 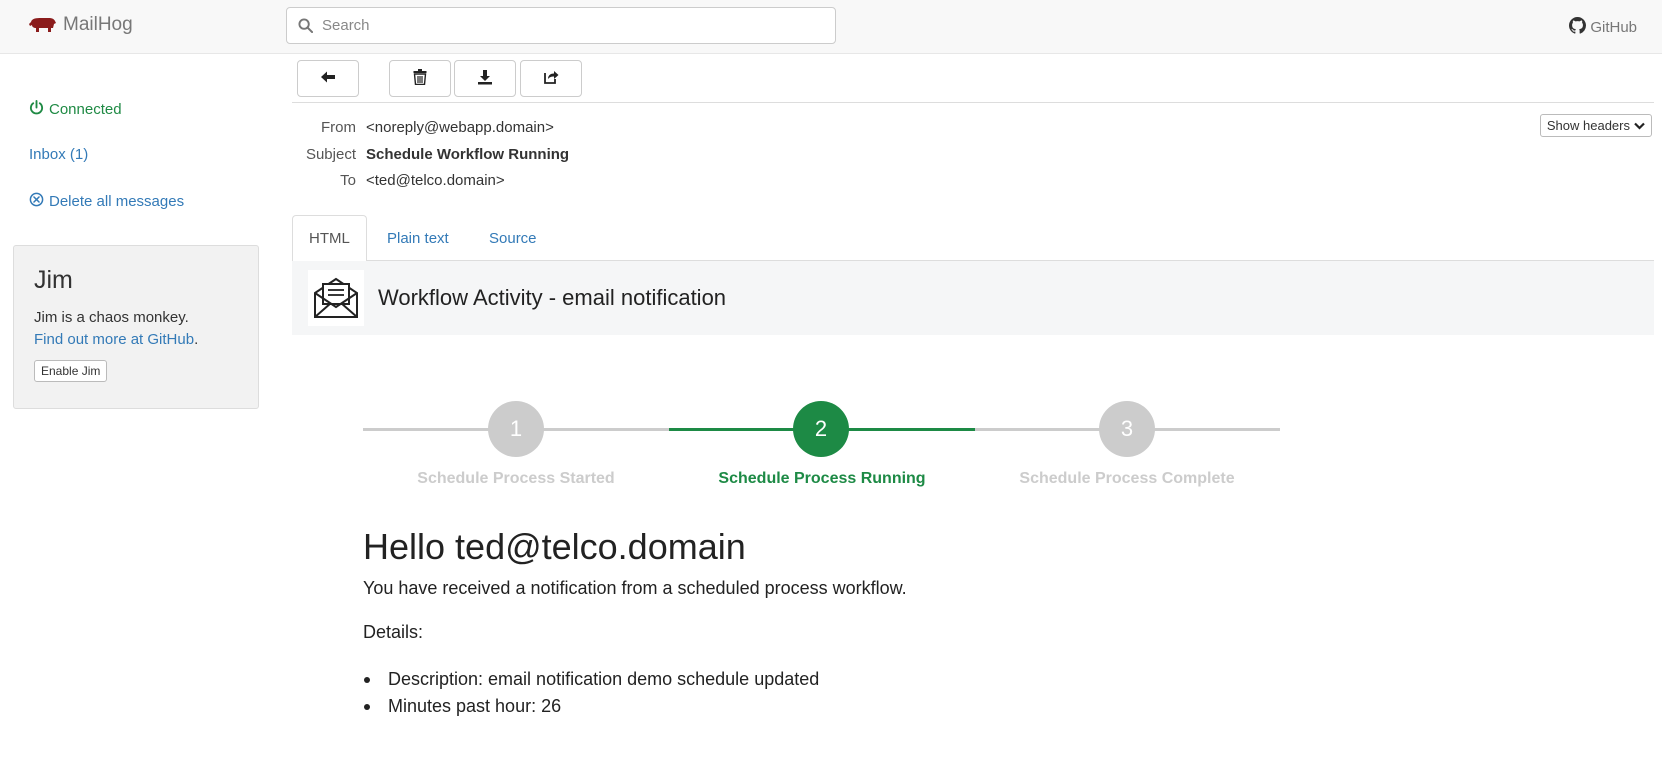 What do you see at coordinates (460, 127) in the screenshot?
I see `from-value: <noreply@webapp.domain>` at bounding box center [460, 127].